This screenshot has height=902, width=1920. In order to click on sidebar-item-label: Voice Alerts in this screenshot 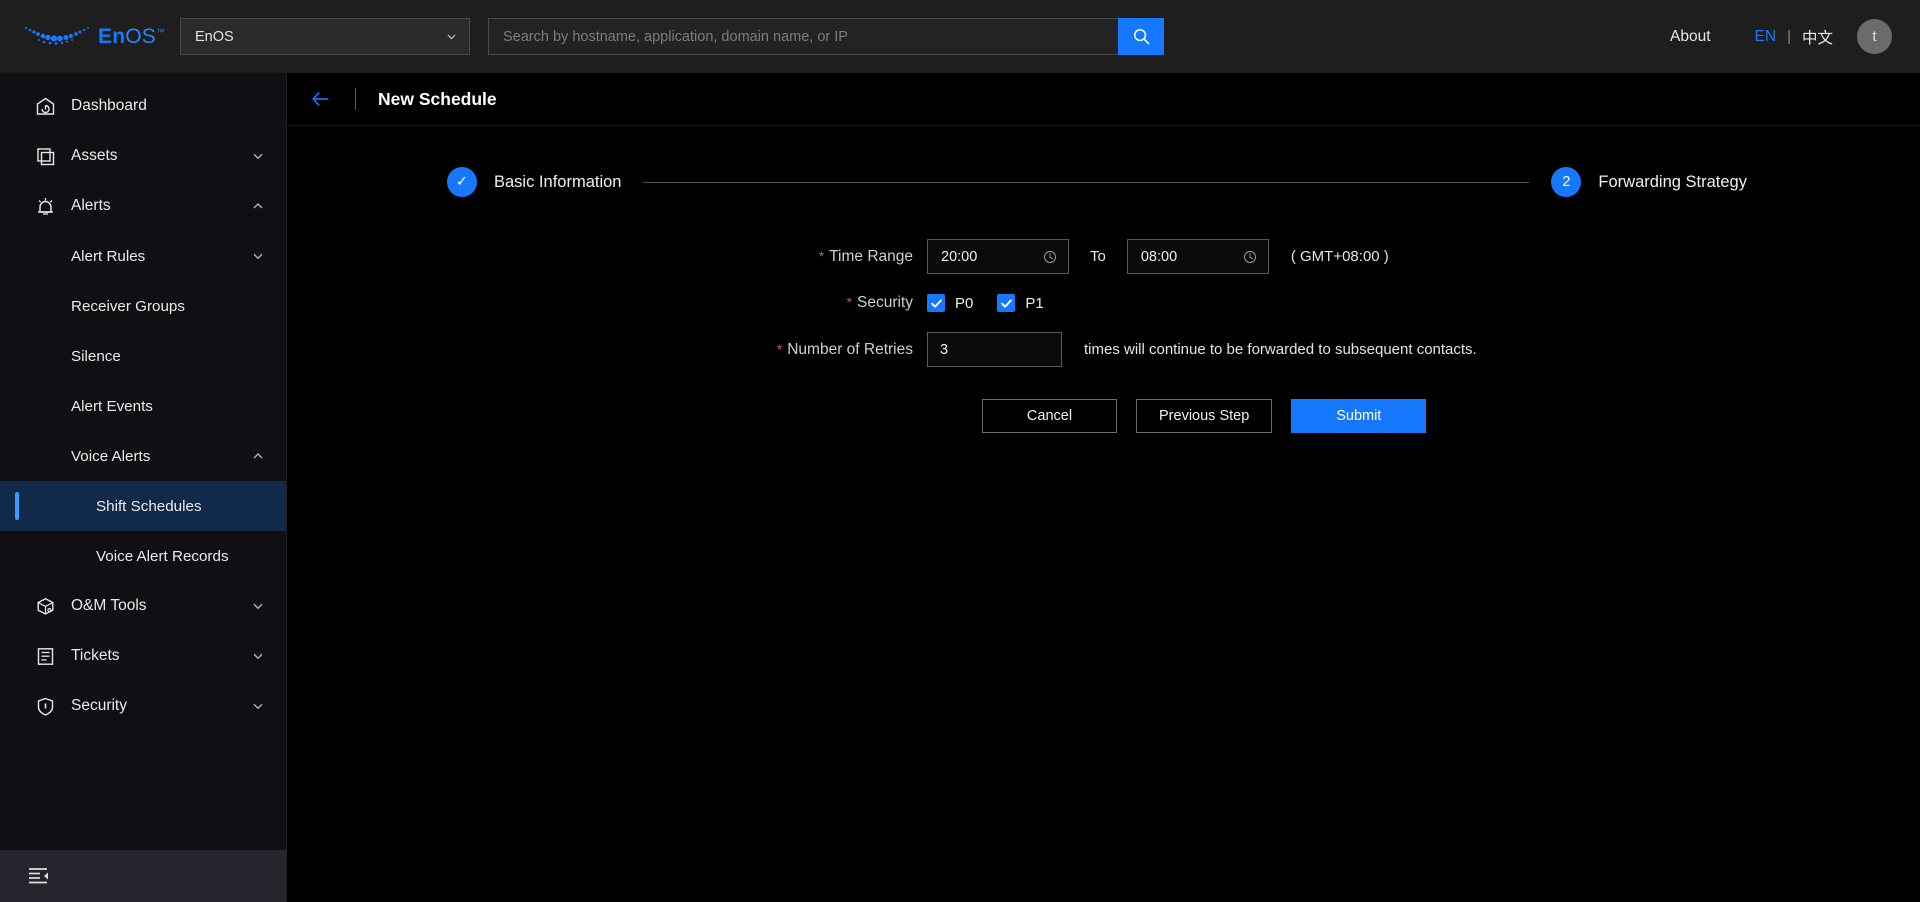, I will do `click(111, 456)`.